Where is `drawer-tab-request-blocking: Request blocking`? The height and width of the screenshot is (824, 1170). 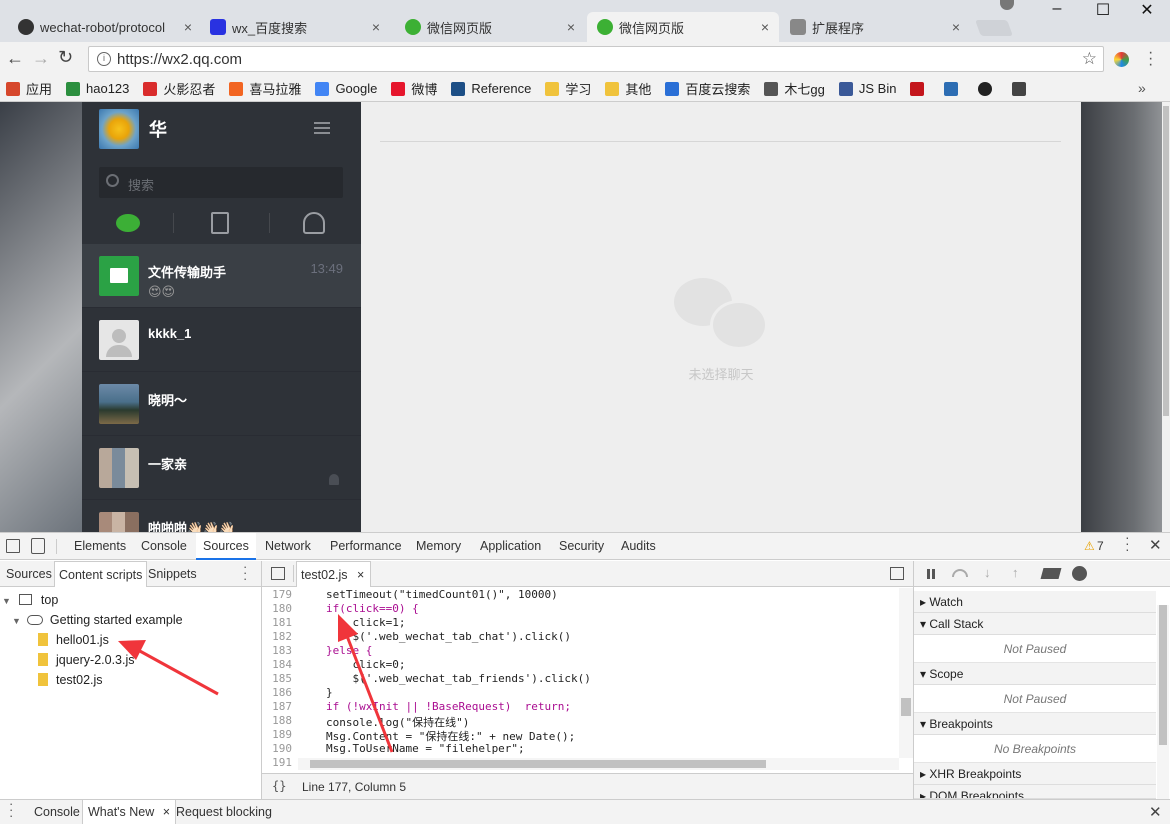
drawer-tab-request-blocking: Request blocking is located at coordinates (224, 812).